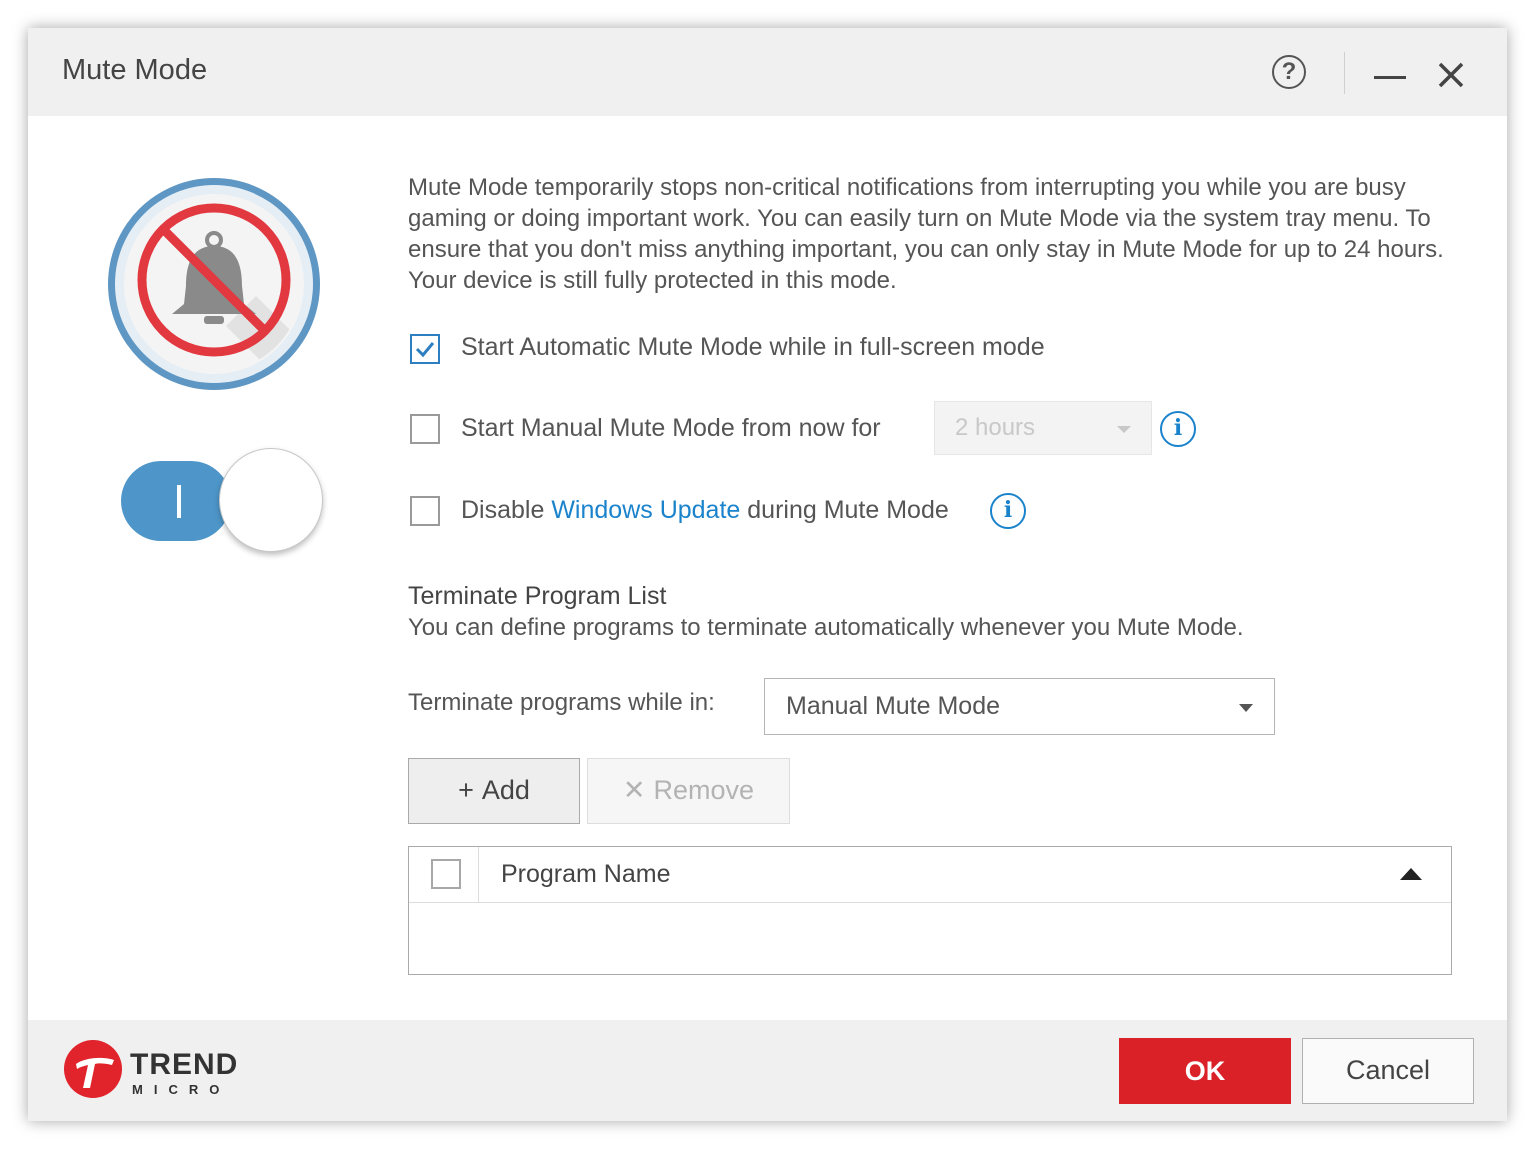 The width and height of the screenshot is (1536, 1150). I want to click on remove-button-label: Remove, so click(704, 790).